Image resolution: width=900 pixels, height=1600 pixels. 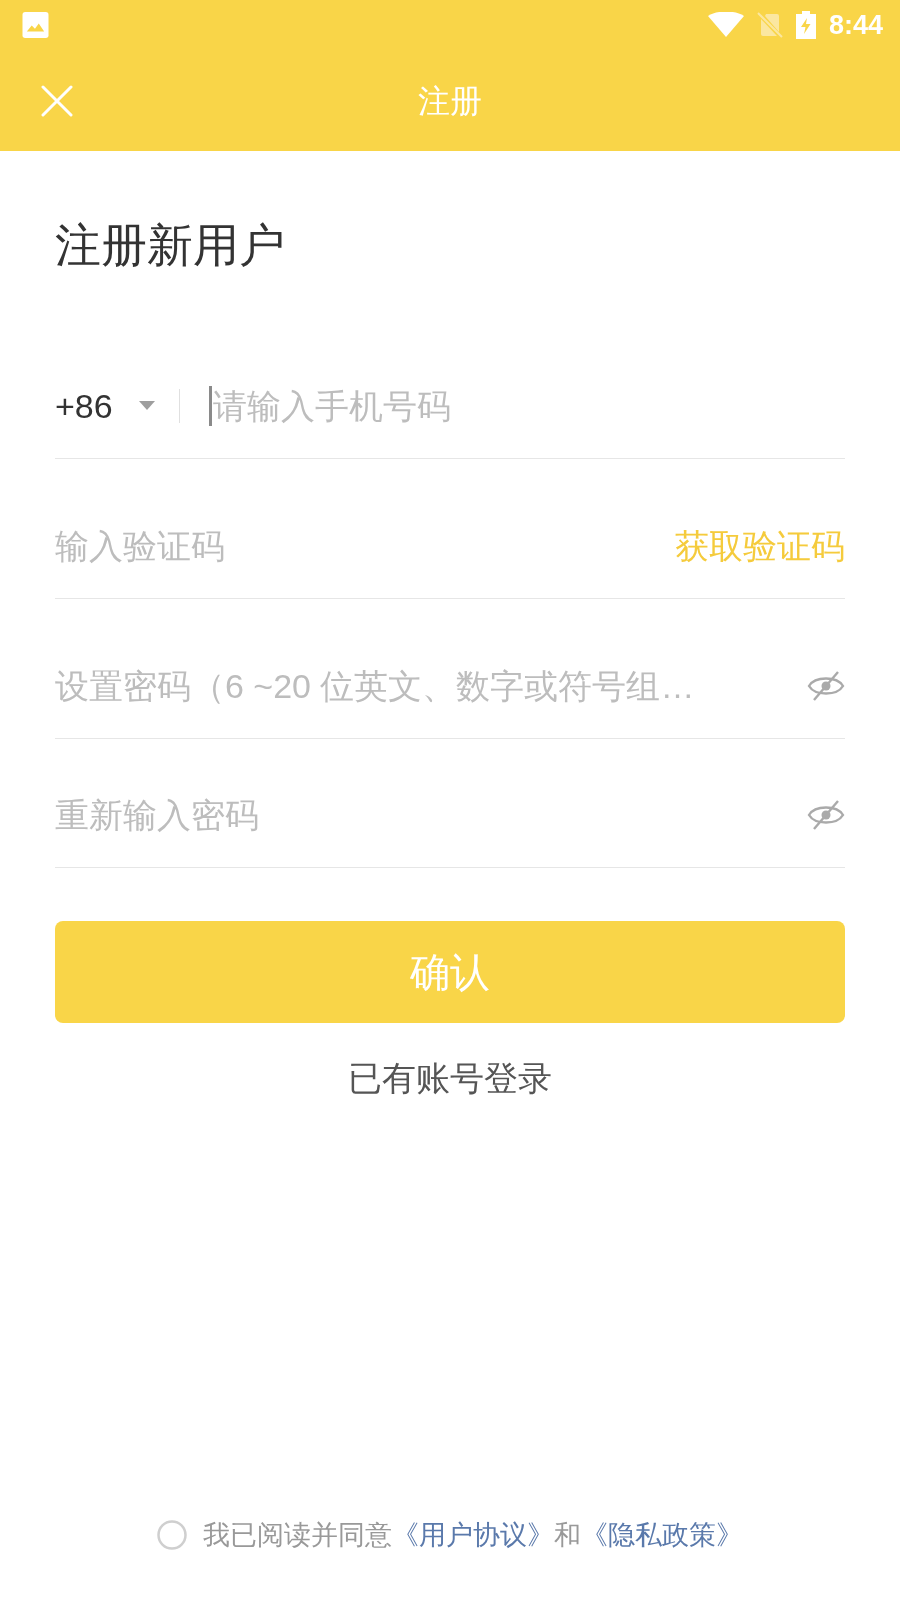 I want to click on image-icon, so click(x=35, y=25).